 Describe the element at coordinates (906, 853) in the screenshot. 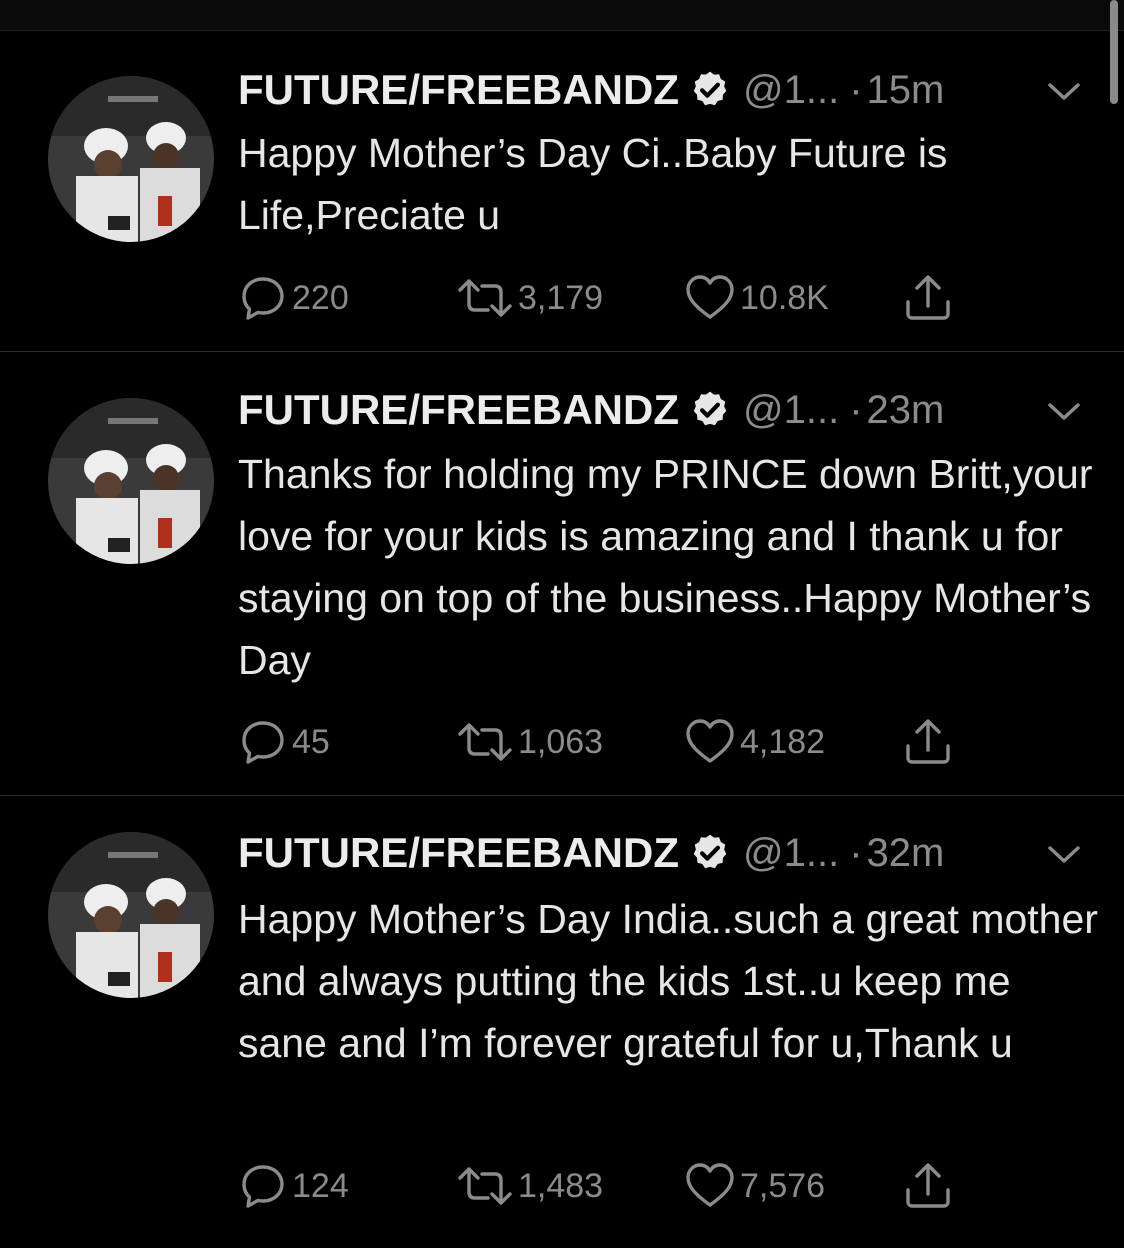

I see `timestamp: 32m` at that location.